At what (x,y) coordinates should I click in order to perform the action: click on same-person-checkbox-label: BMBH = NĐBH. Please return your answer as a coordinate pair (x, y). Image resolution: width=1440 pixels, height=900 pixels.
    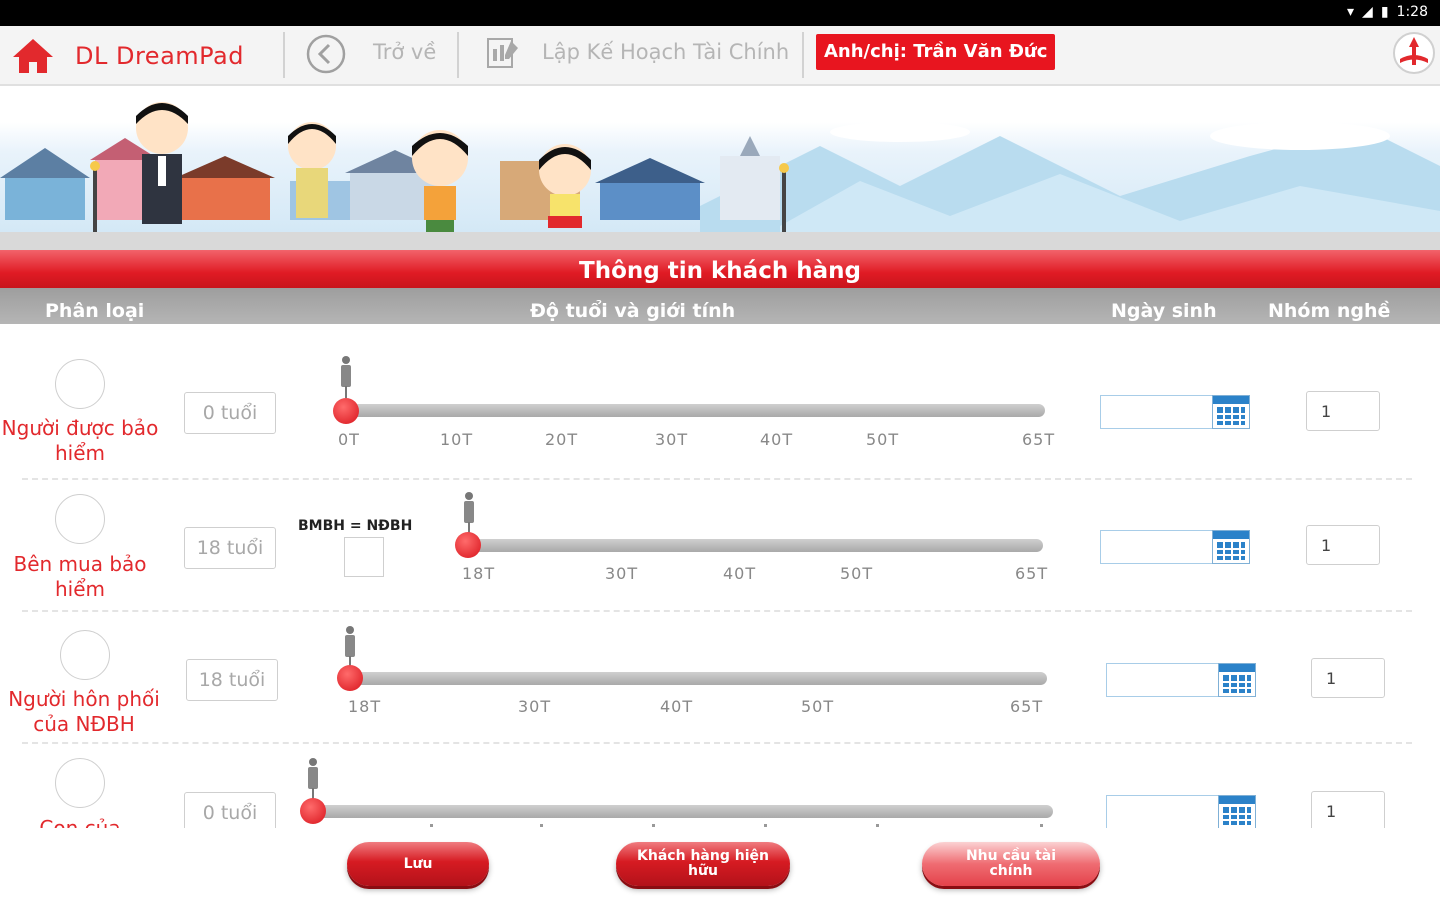
    Looking at the image, I should click on (355, 526).